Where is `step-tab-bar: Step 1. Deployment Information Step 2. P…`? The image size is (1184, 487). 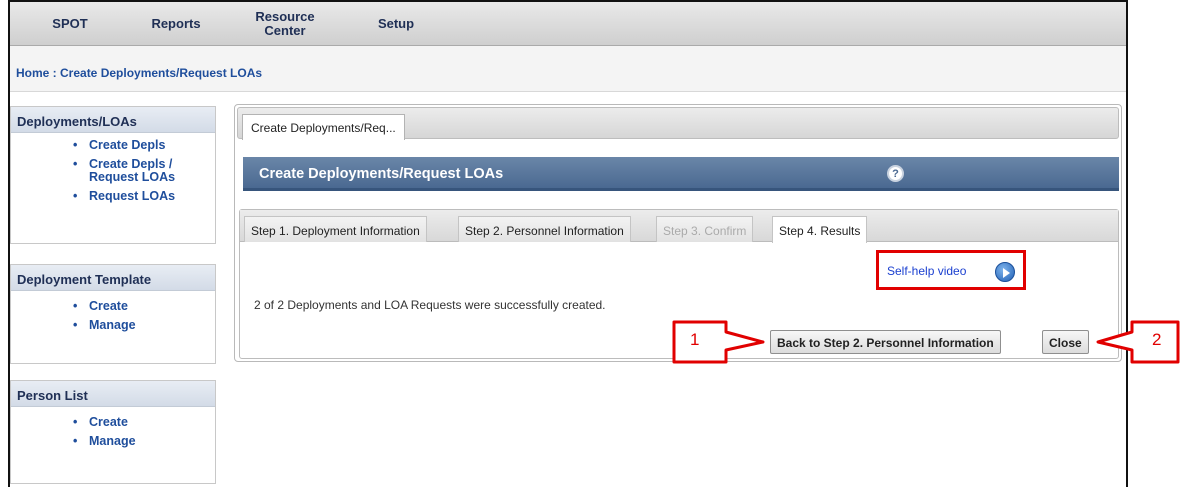 step-tab-bar: Step 1. Deployment Information Step 2. P… is located at coordinates (679, 226).